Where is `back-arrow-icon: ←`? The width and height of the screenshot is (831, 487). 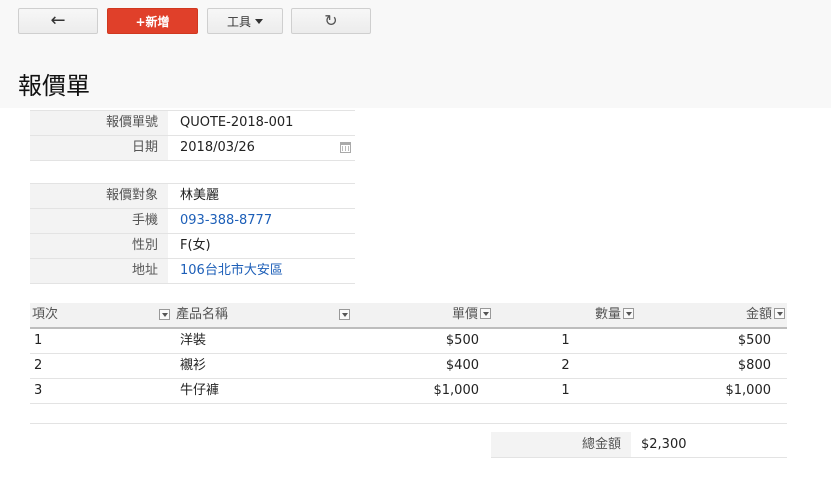
back-arrow-icon: ← is located at coordinates (58, 20).